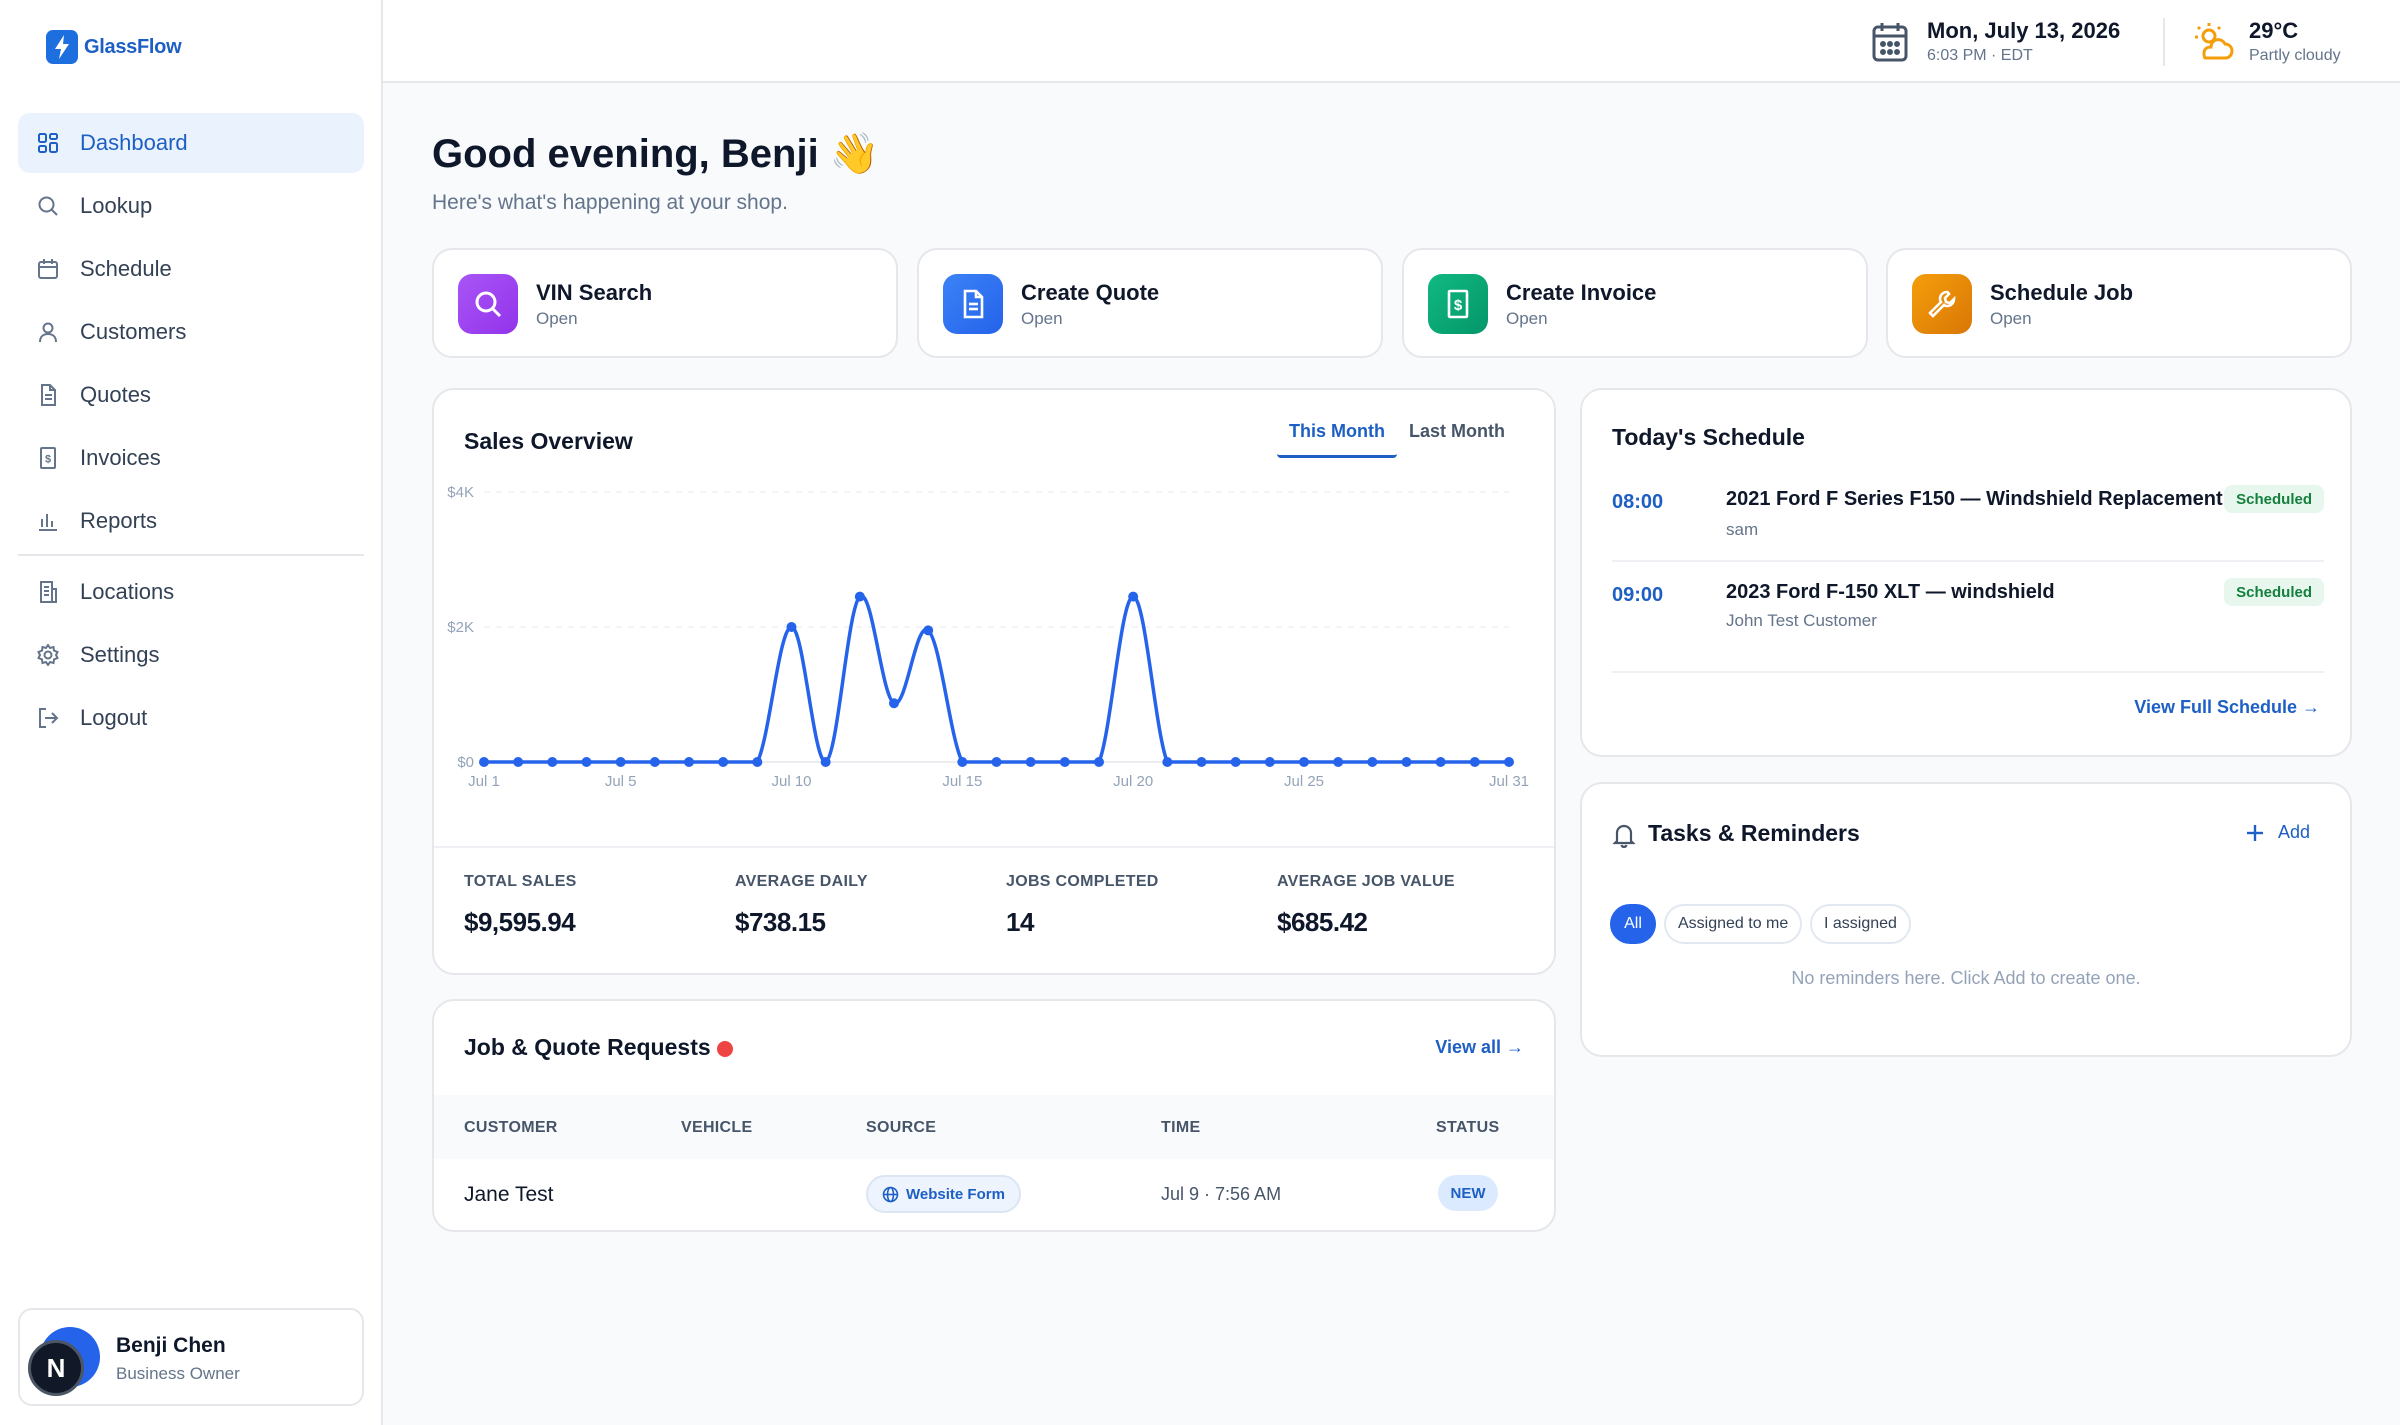 The width and height of the screenshot is (2400, 1425). What do you see at coordinates (801, 905) in the screenshot?
I see `stat-average-daily: AVERAGE DAILY $738.15` at bounding box center [801, 905].